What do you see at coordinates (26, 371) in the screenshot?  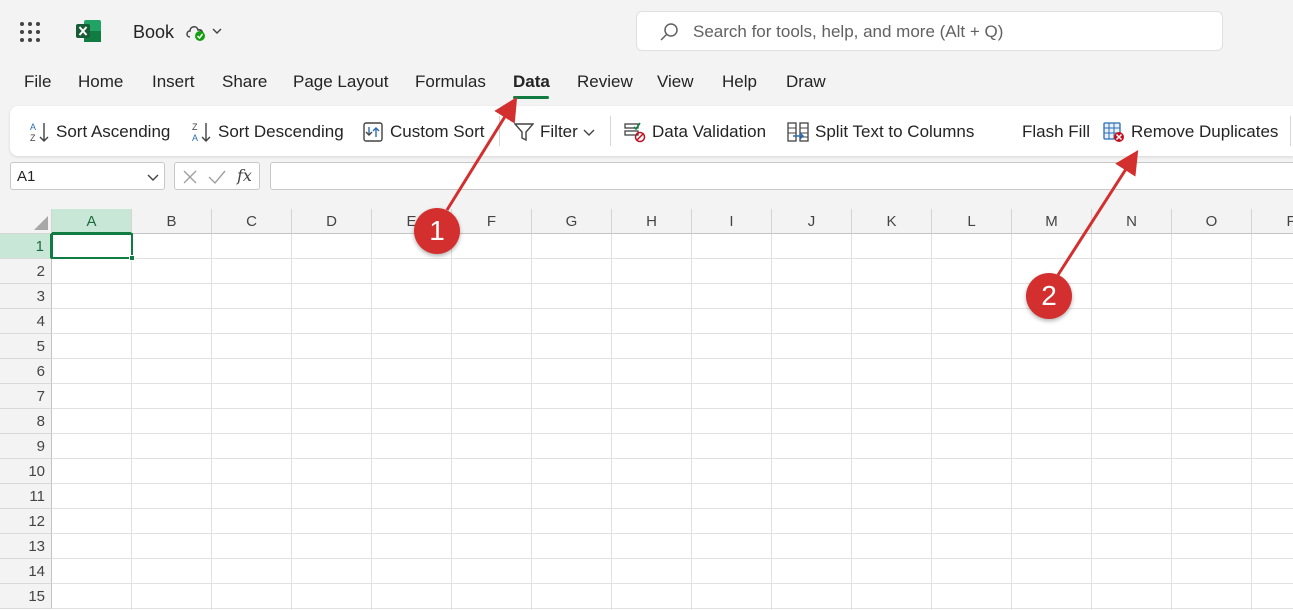 I see `row-header-6: 6` at bounding box center [26, 371].